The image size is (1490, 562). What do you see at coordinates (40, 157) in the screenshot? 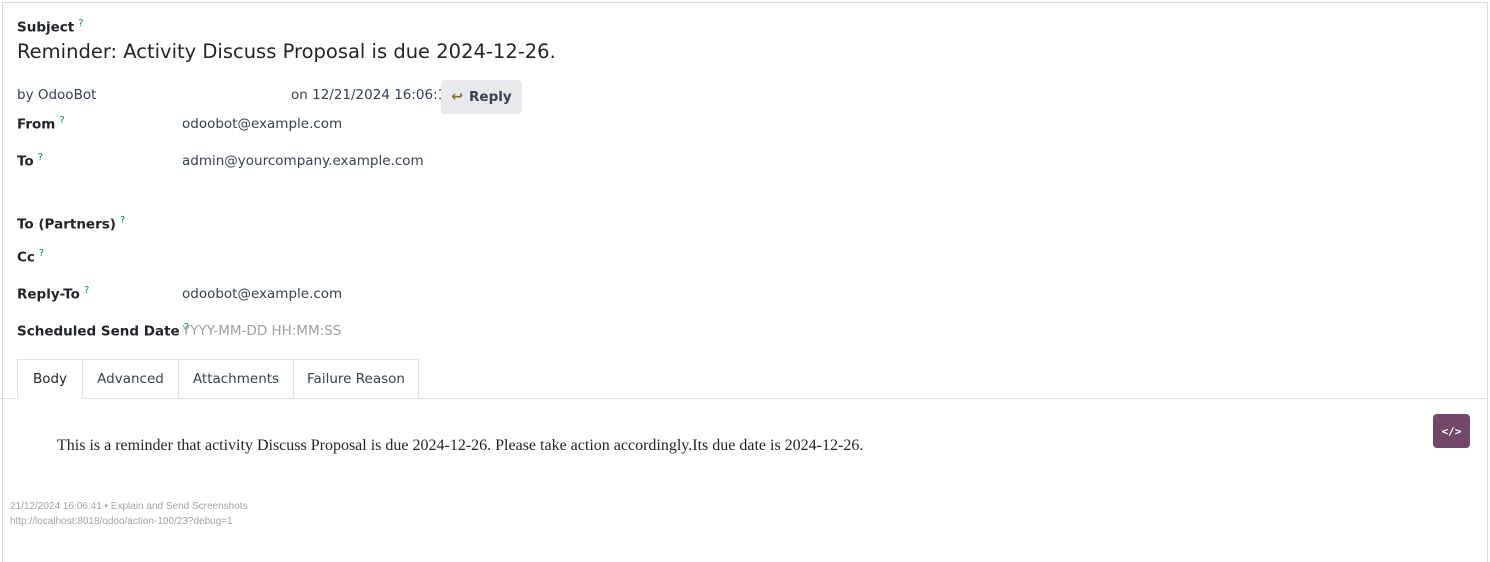
I see `to-help-icon: ?` at bounding box center [40, 157].